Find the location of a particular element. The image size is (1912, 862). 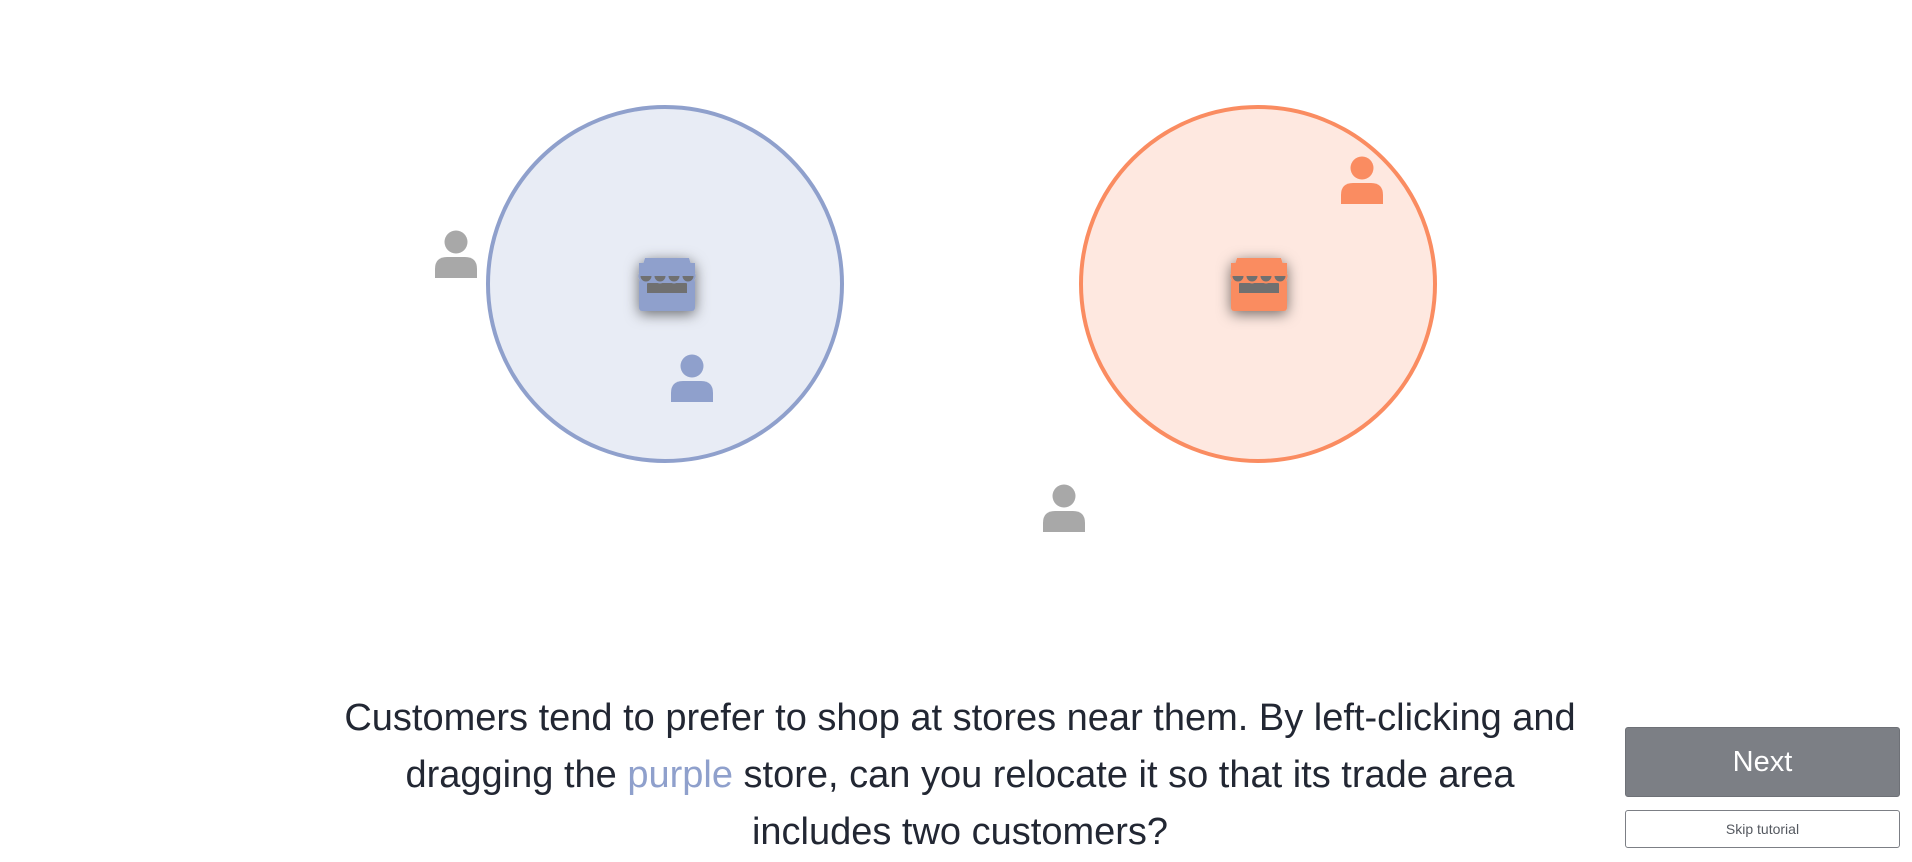

instruction-highlight: purple is located at coordinates (680, 775).